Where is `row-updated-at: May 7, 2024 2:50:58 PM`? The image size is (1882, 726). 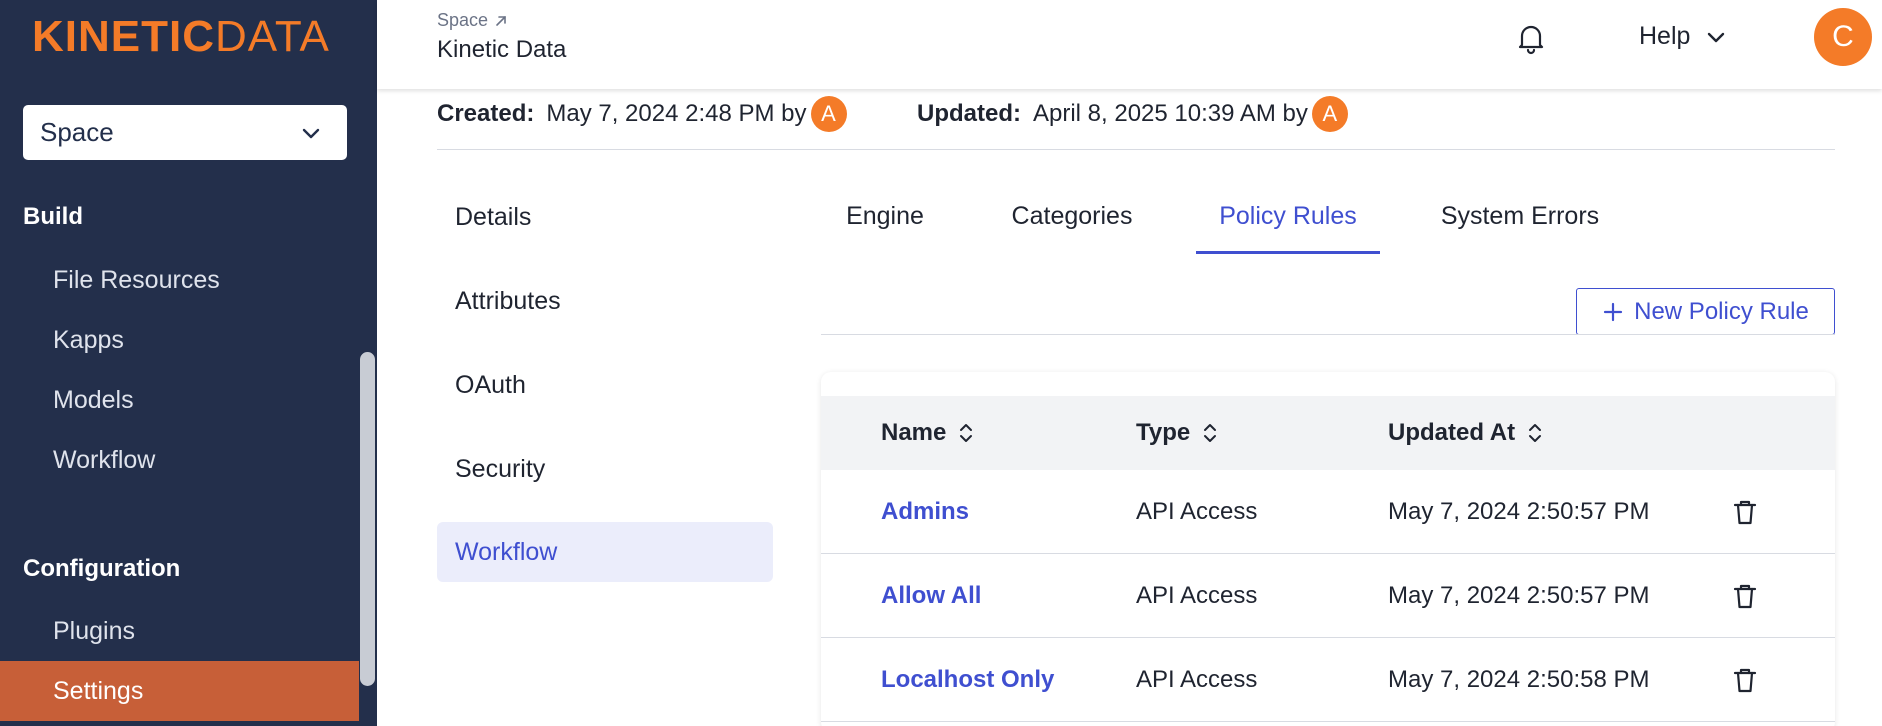 row-updated-at: May 7, 2024 2:50:58 PM is located at coordinates (1519, 679).